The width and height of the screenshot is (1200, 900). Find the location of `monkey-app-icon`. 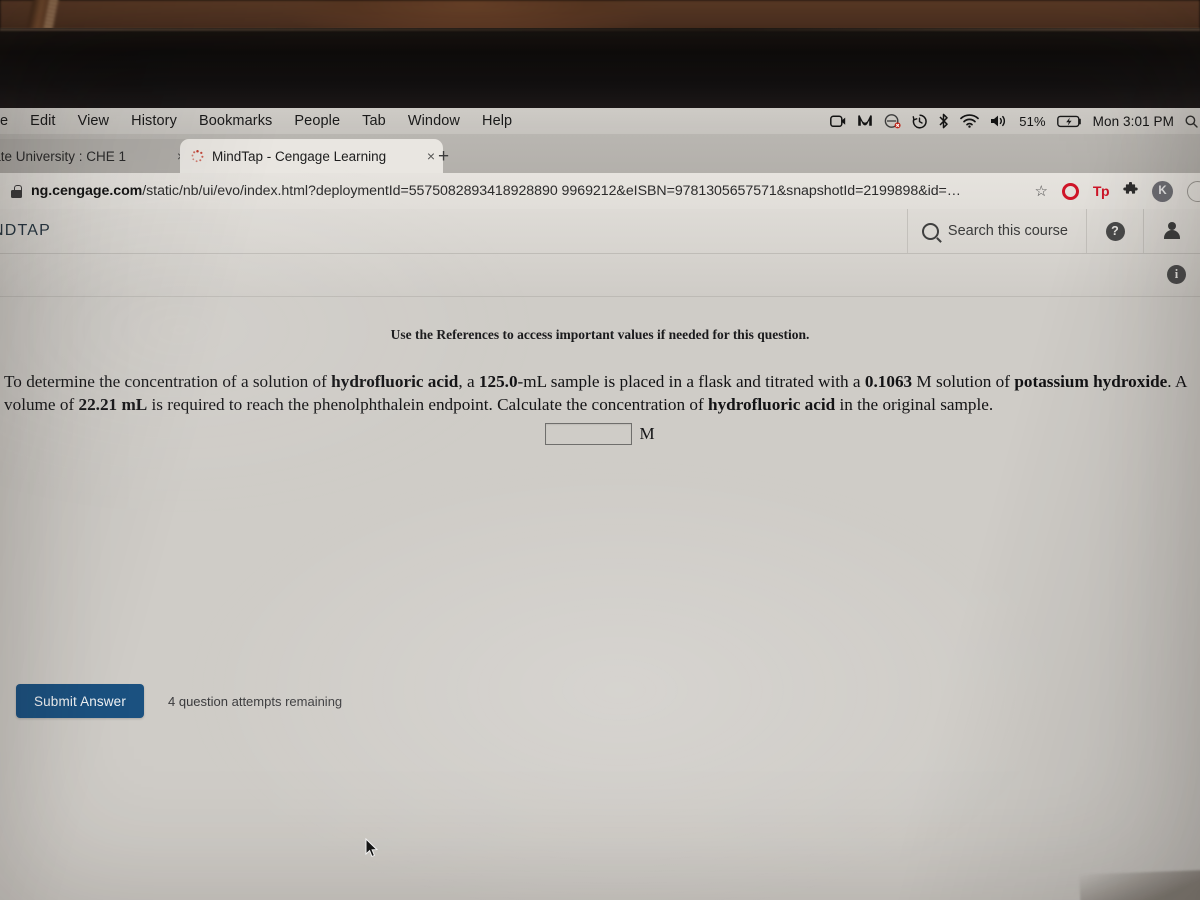

monkey-app-icon is located at coordinates (865, 121).